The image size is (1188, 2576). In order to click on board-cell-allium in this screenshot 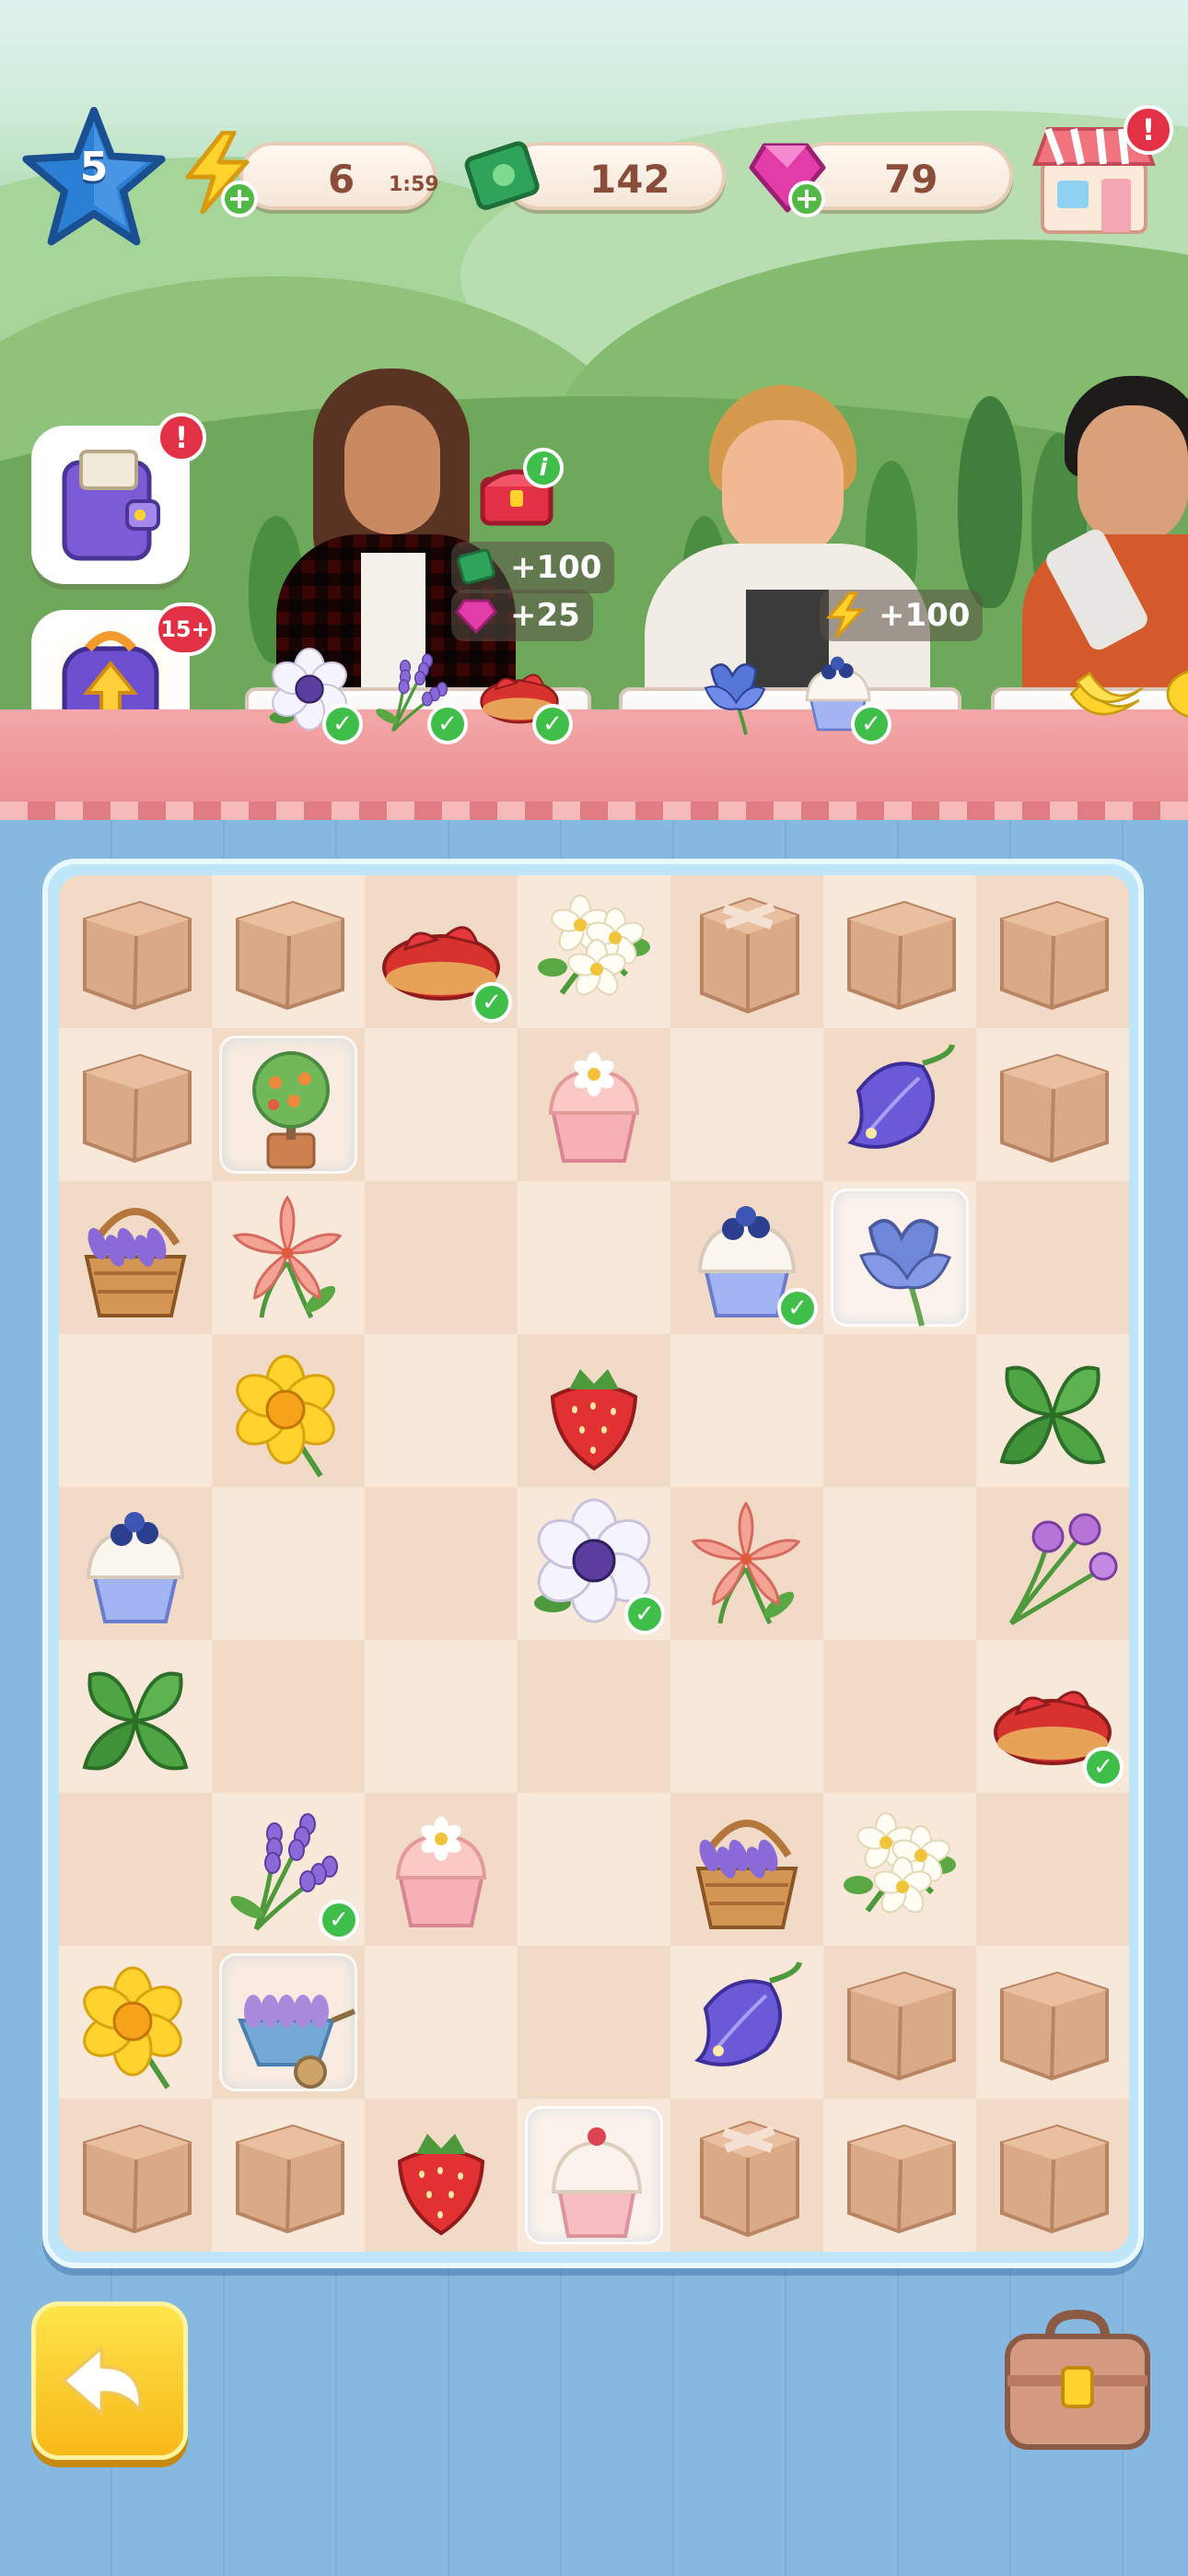, I will do `click(1052, 1563)`.